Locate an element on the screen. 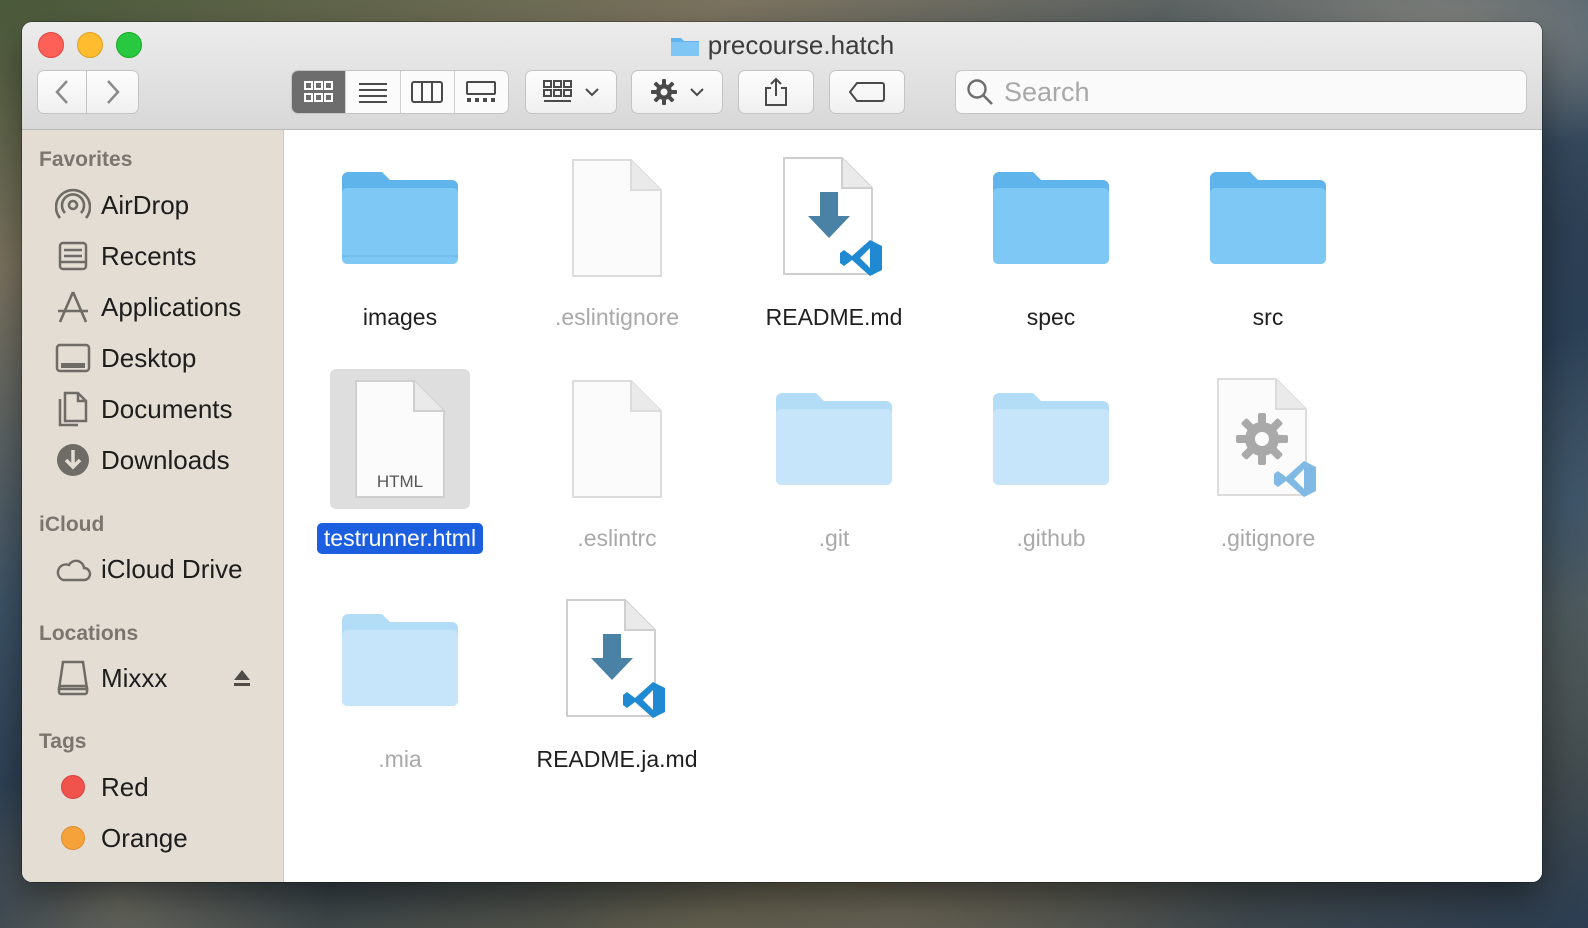  file-name: images is located at coordinates (400, 317).